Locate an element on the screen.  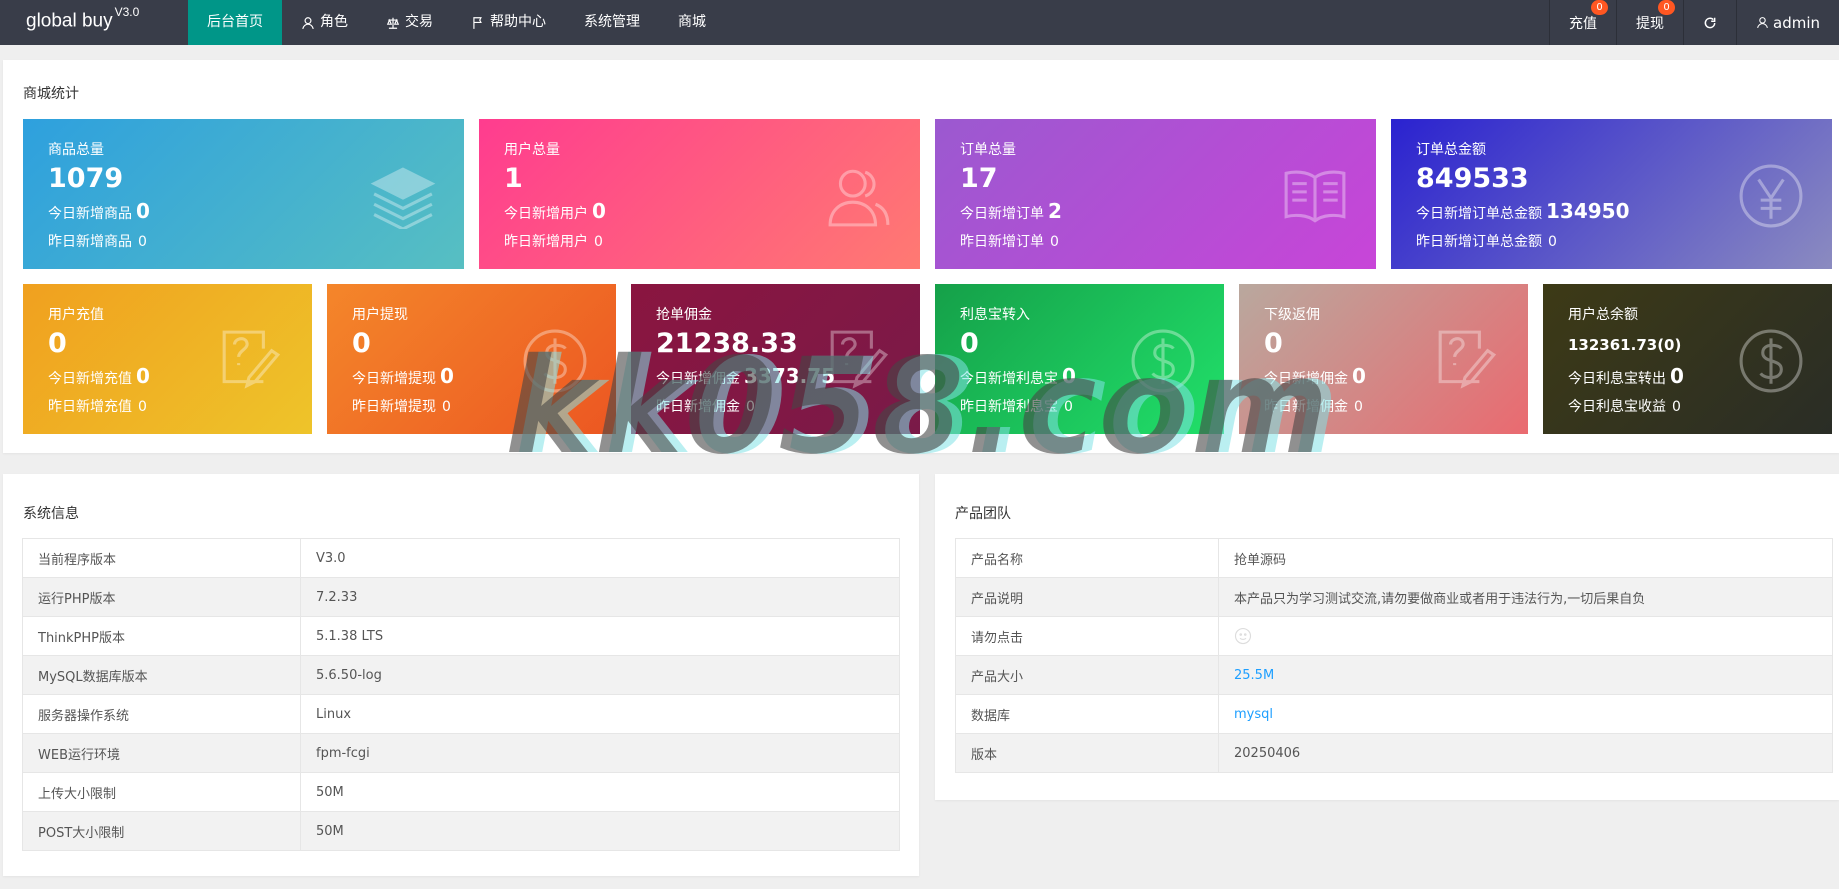
stat-today-label: 今日新增提现 is located at coordinates (394, 379).